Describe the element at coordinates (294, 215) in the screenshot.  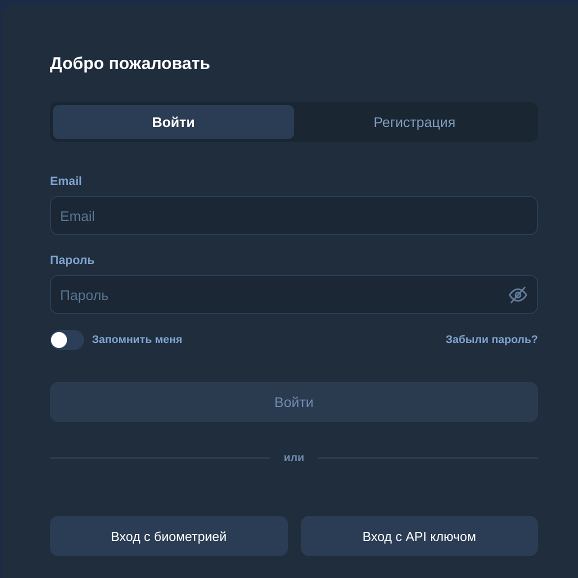
I see `email-field: Email` at that location.